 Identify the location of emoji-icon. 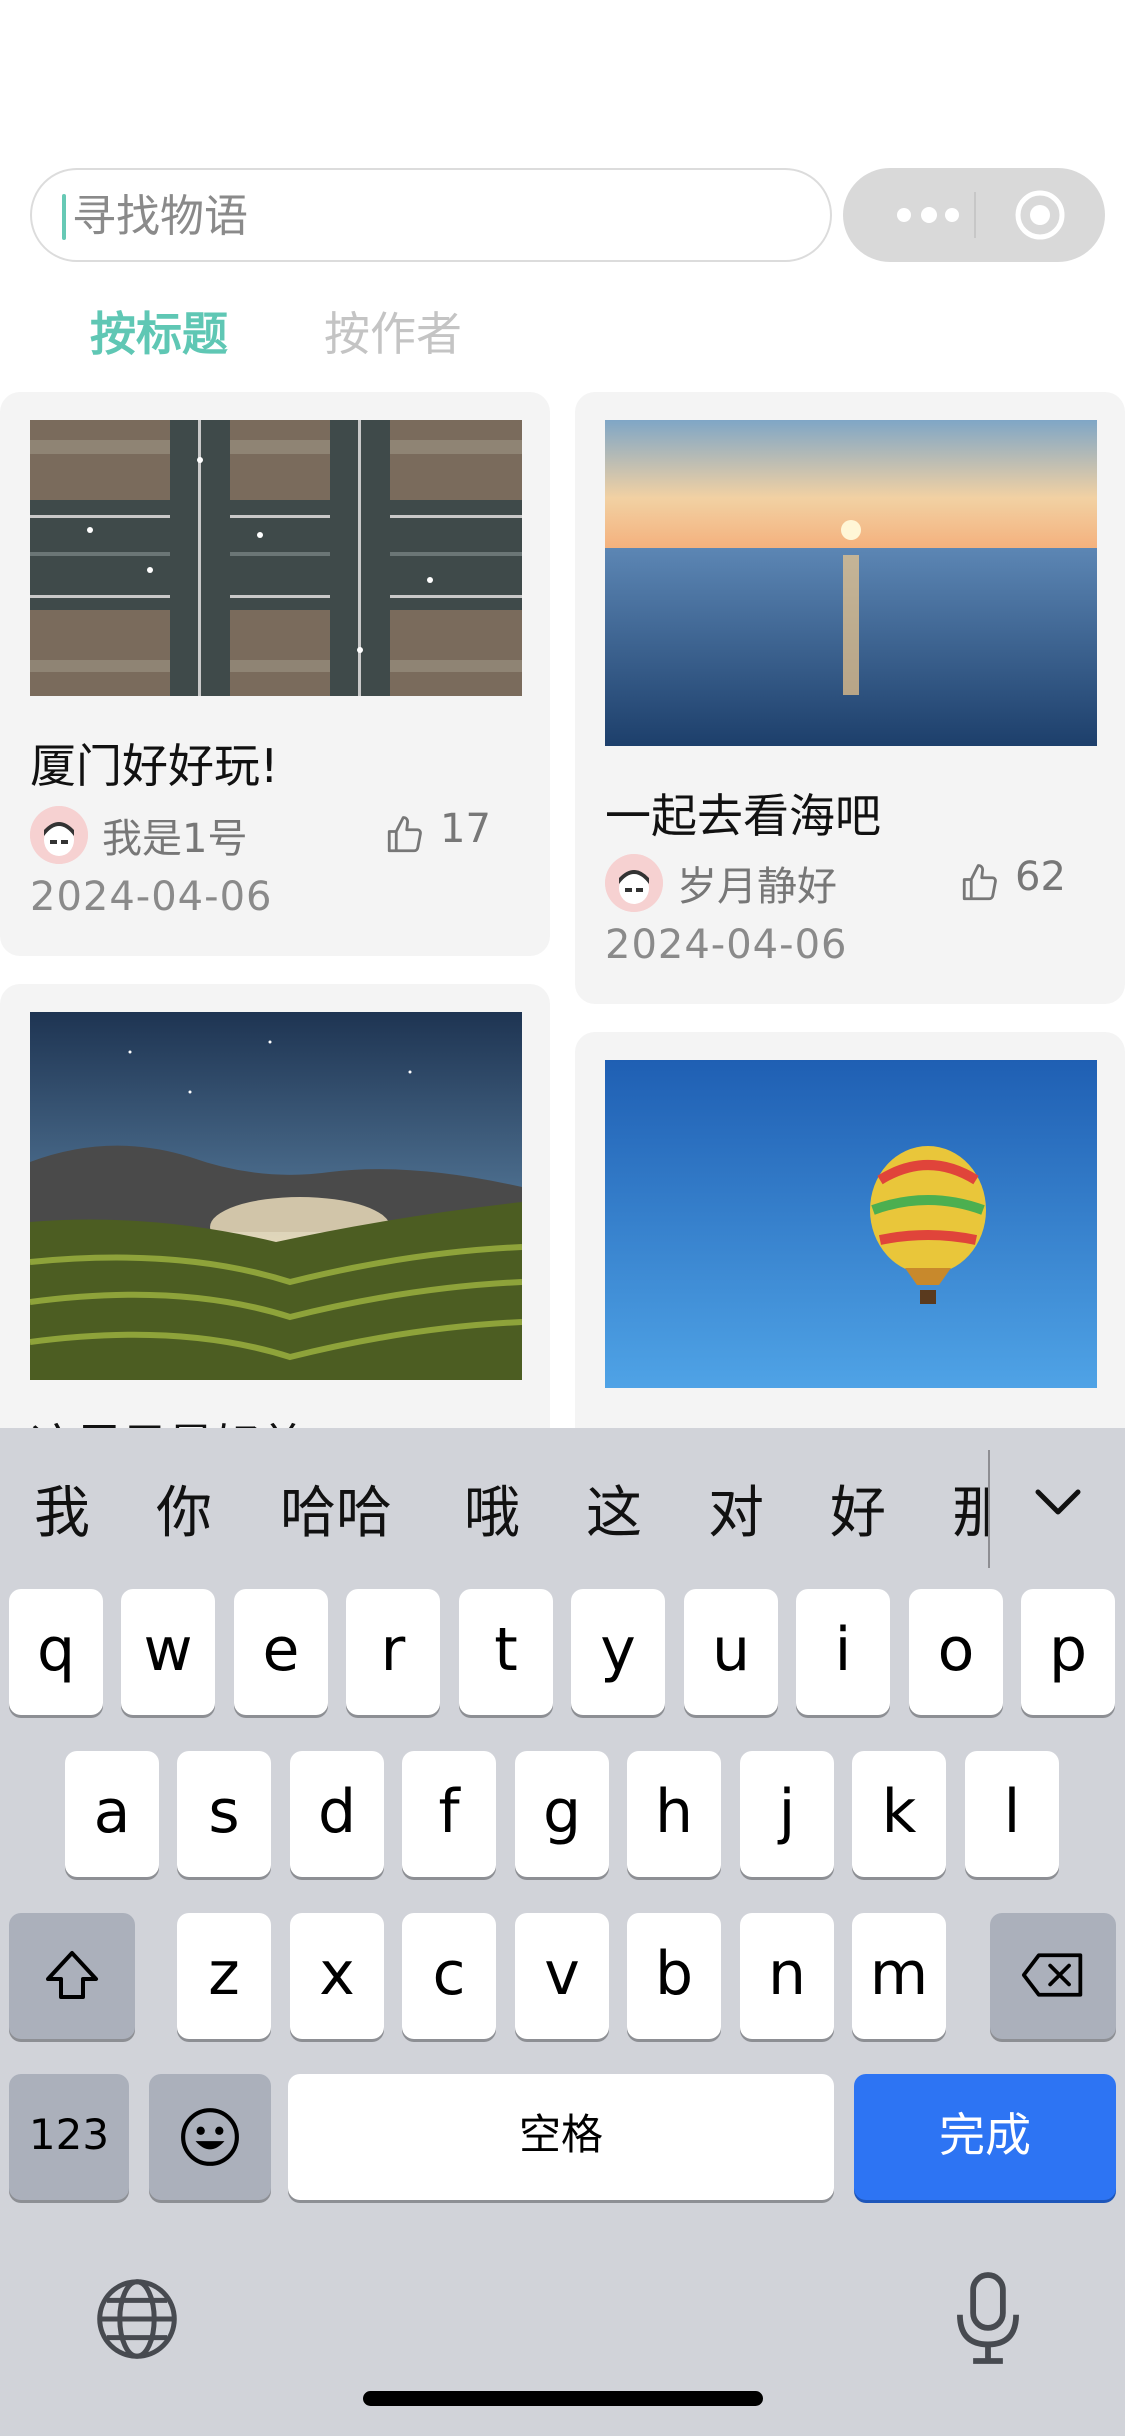
(210, 2137).